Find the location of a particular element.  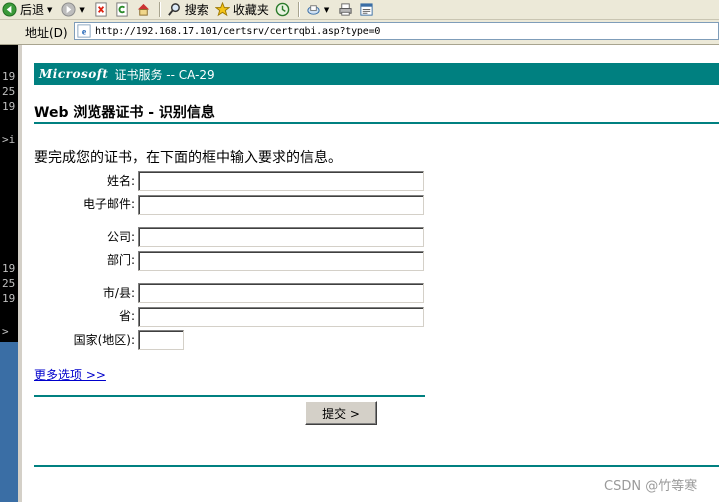

home-icon is located at coordinates (143, 9).